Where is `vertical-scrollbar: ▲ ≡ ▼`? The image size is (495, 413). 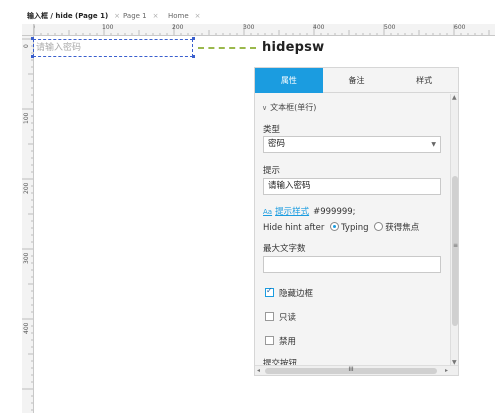 vertical-scrollbar: ▲ ≡ ▼ is located at coordinates (454, 230).